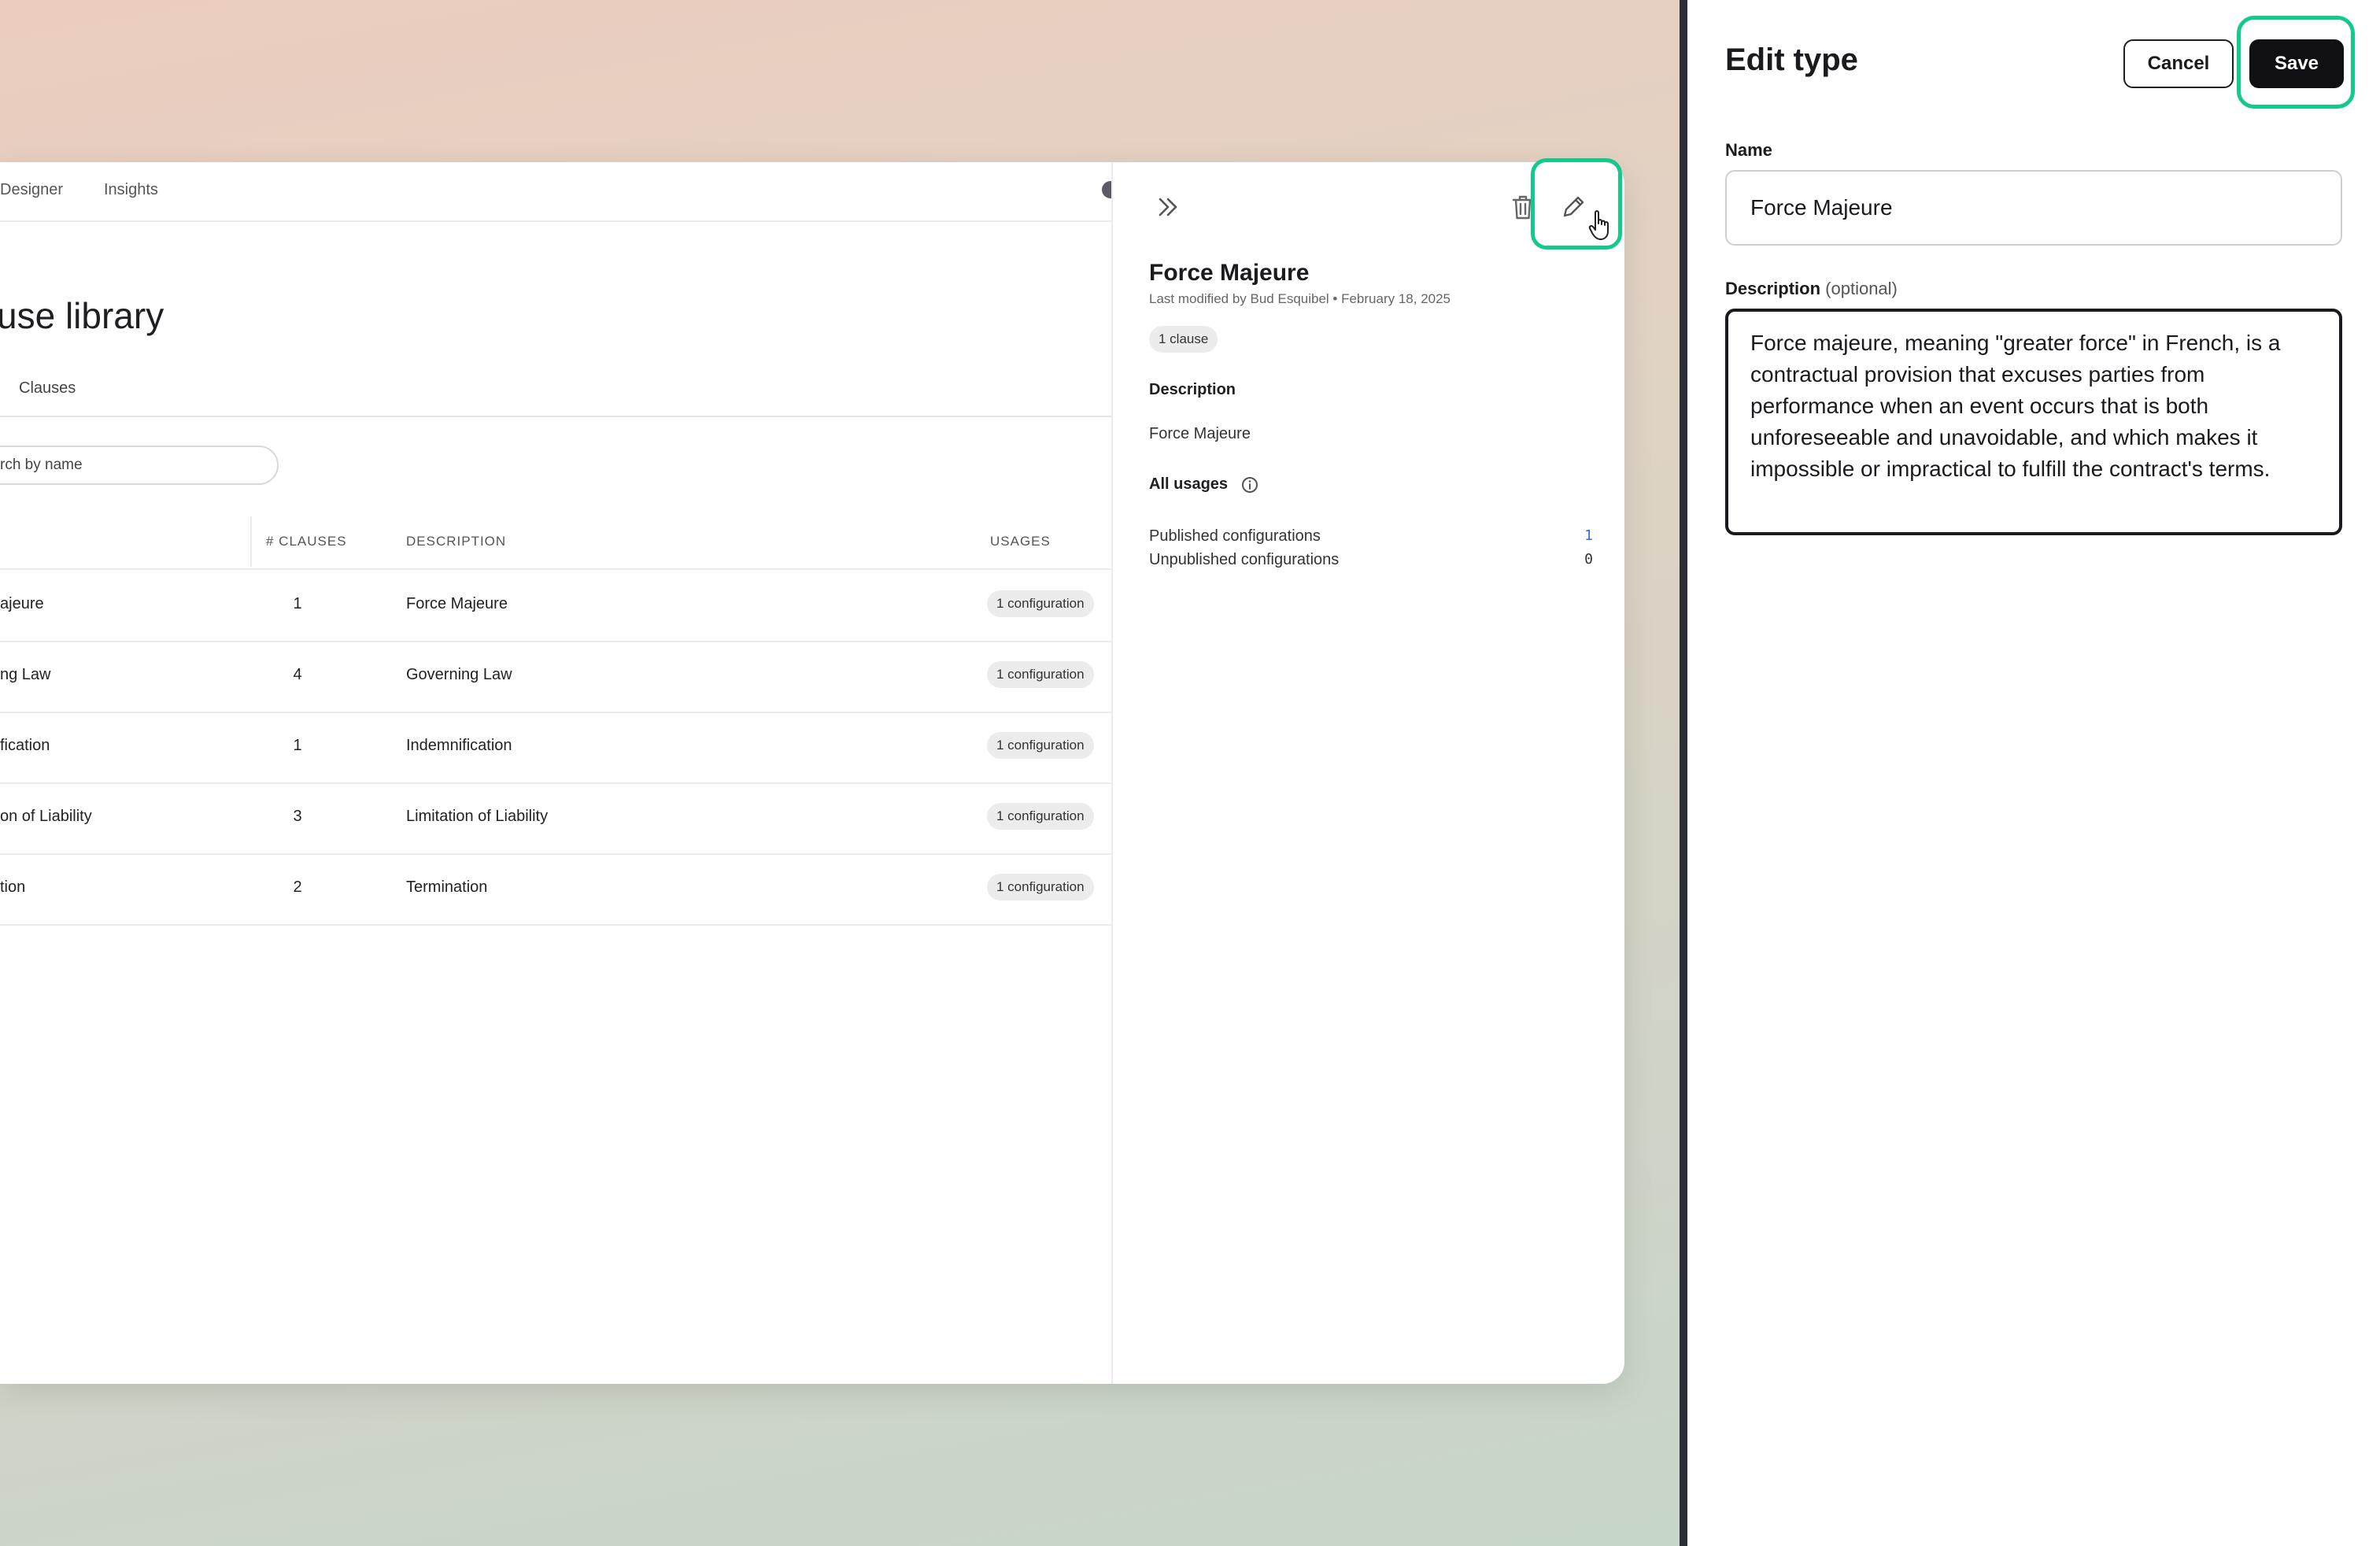 The height and width of the screenshot is (1546, 2380). I want to click on tabs-divider, so click(555, 416).